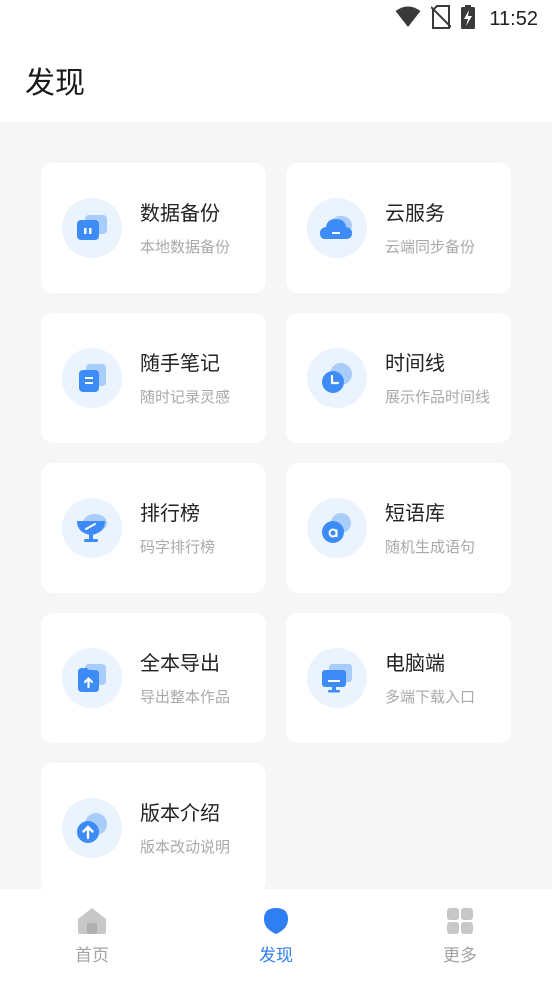 This screenshot has width=552, height=981. Describe the element at coordinates (170, 512) in the screenshot. I see `feature-title: 排行榜` at that location.